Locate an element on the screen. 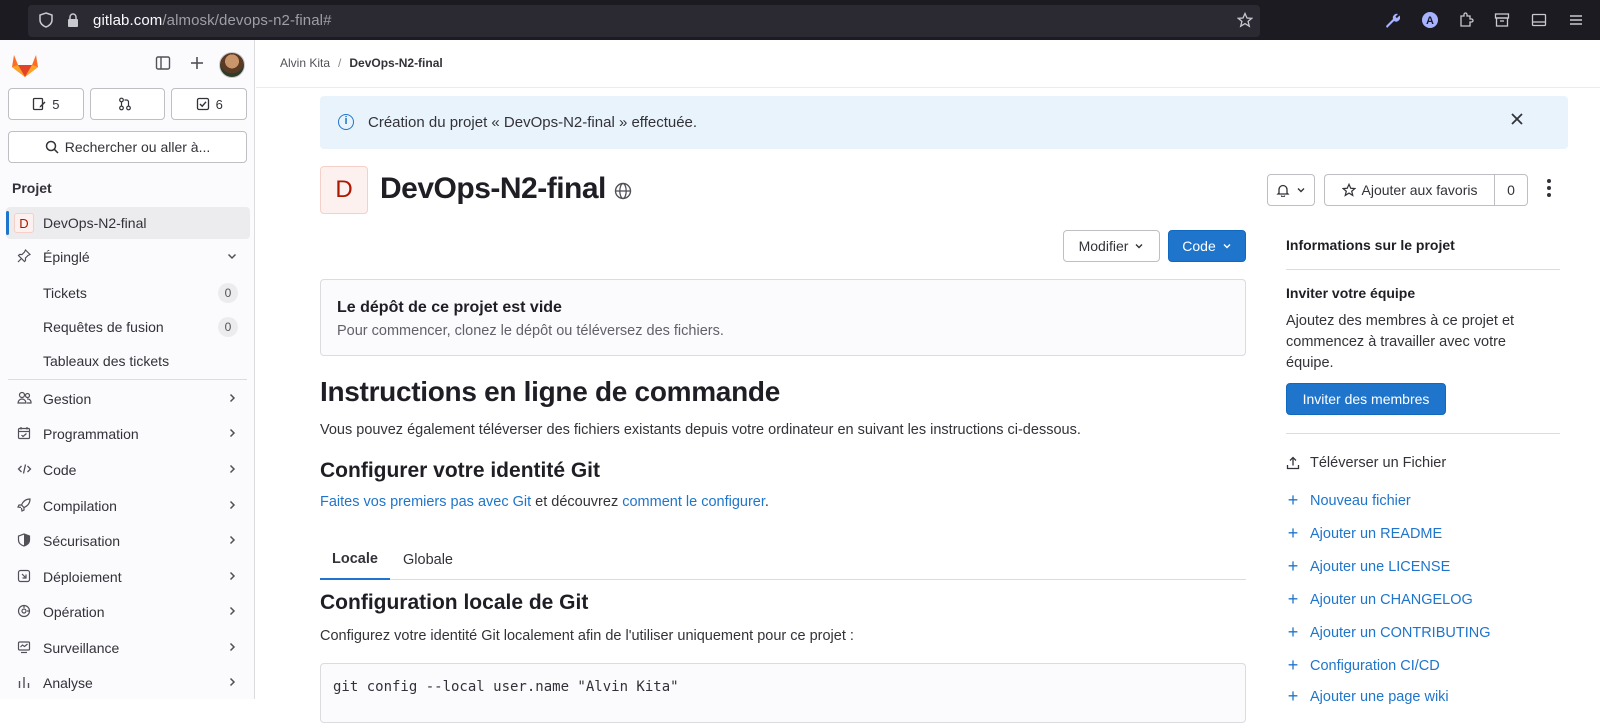 This screenshot has height=723, width=1600. local-config-title: Configuration locale de Git is located at coordinates (454, 602).